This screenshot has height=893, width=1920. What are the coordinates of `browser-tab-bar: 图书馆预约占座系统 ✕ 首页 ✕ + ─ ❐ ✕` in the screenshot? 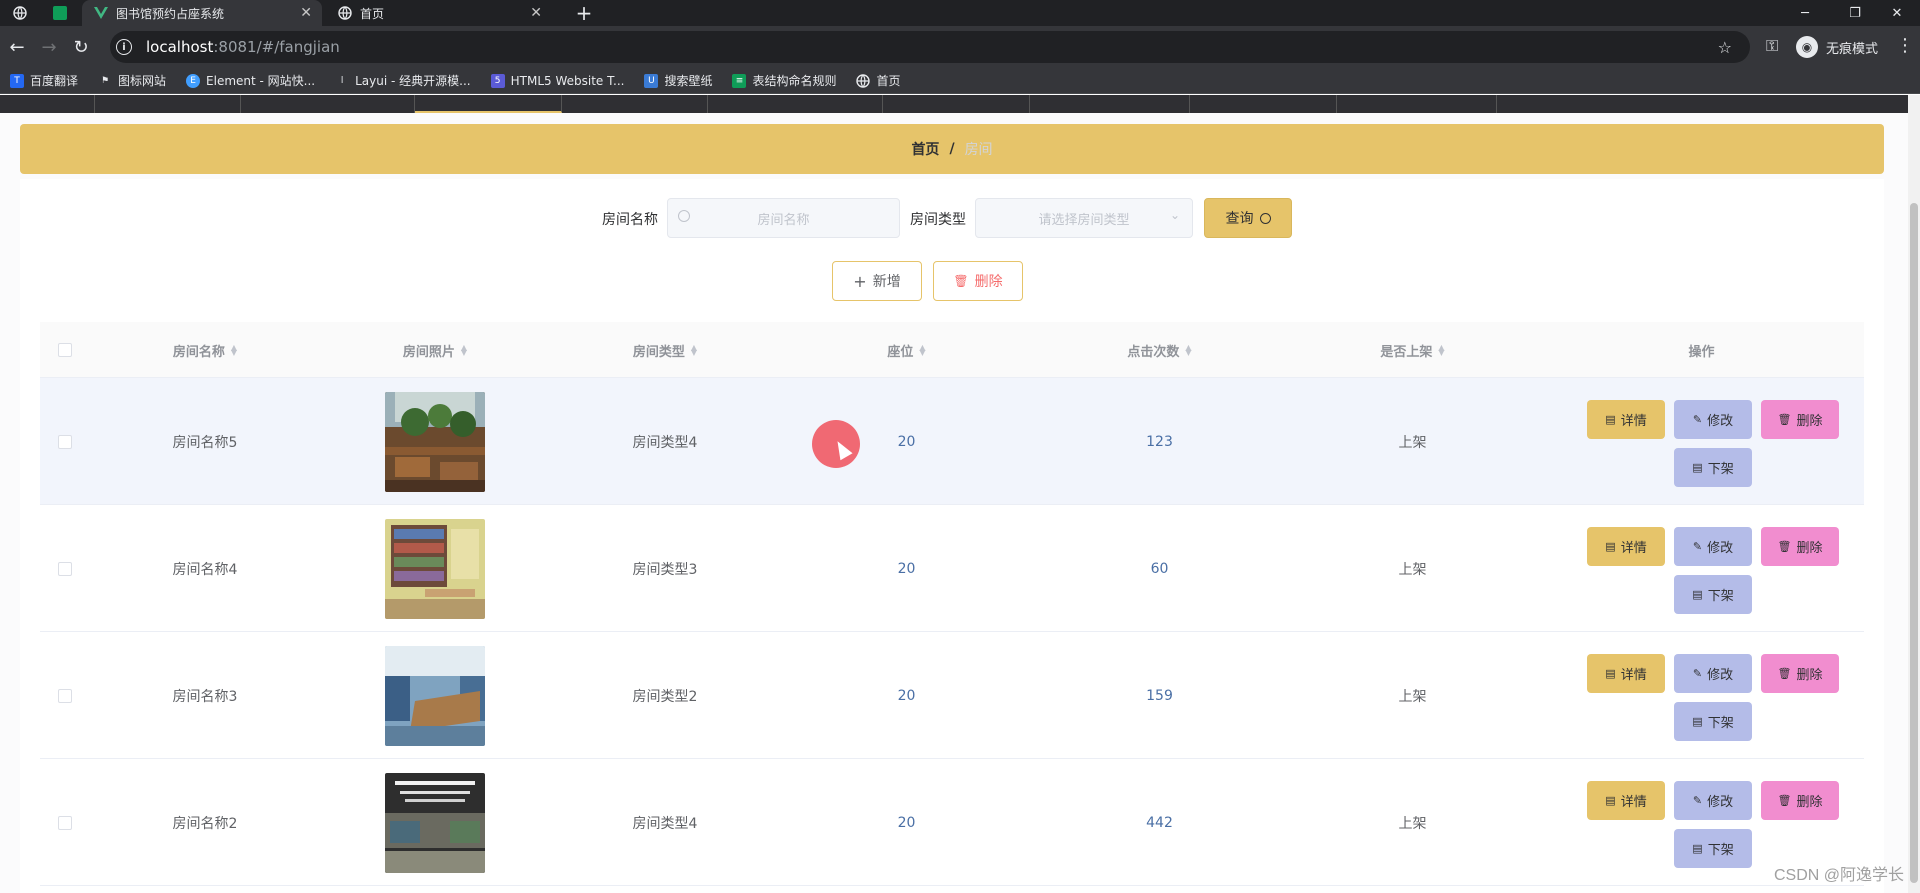 It's located at (960, 13).